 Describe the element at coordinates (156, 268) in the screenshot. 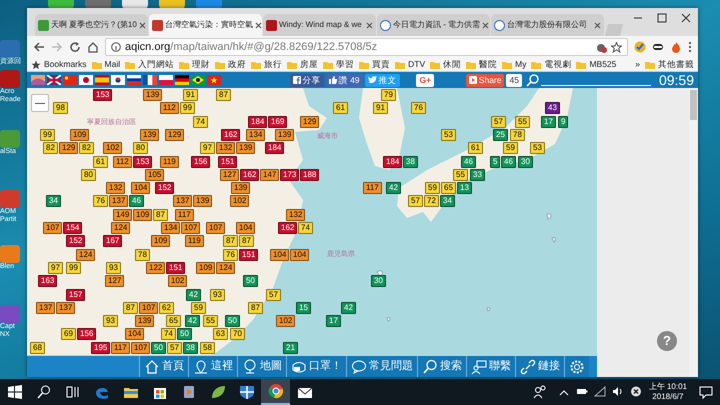

I see `aqi-marker: 122` at that location.